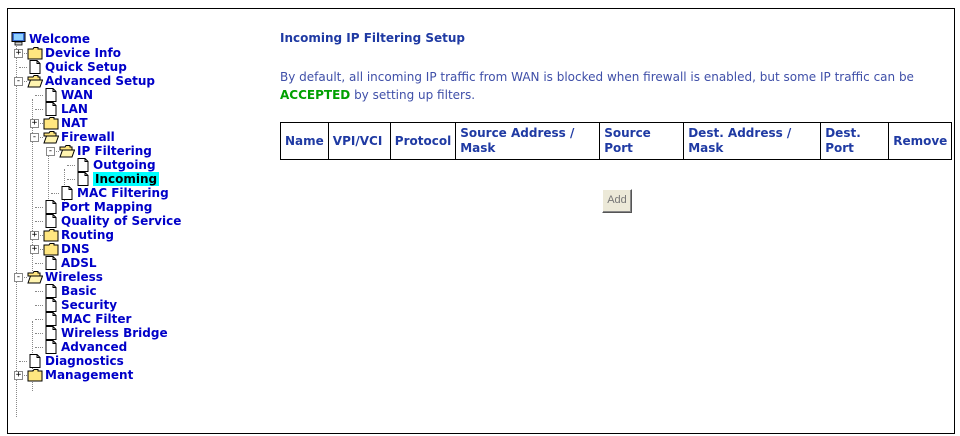 The width and height of the screenshot is (960, 436). I want to click on column-header-remove: Remove, so click(920, 141).